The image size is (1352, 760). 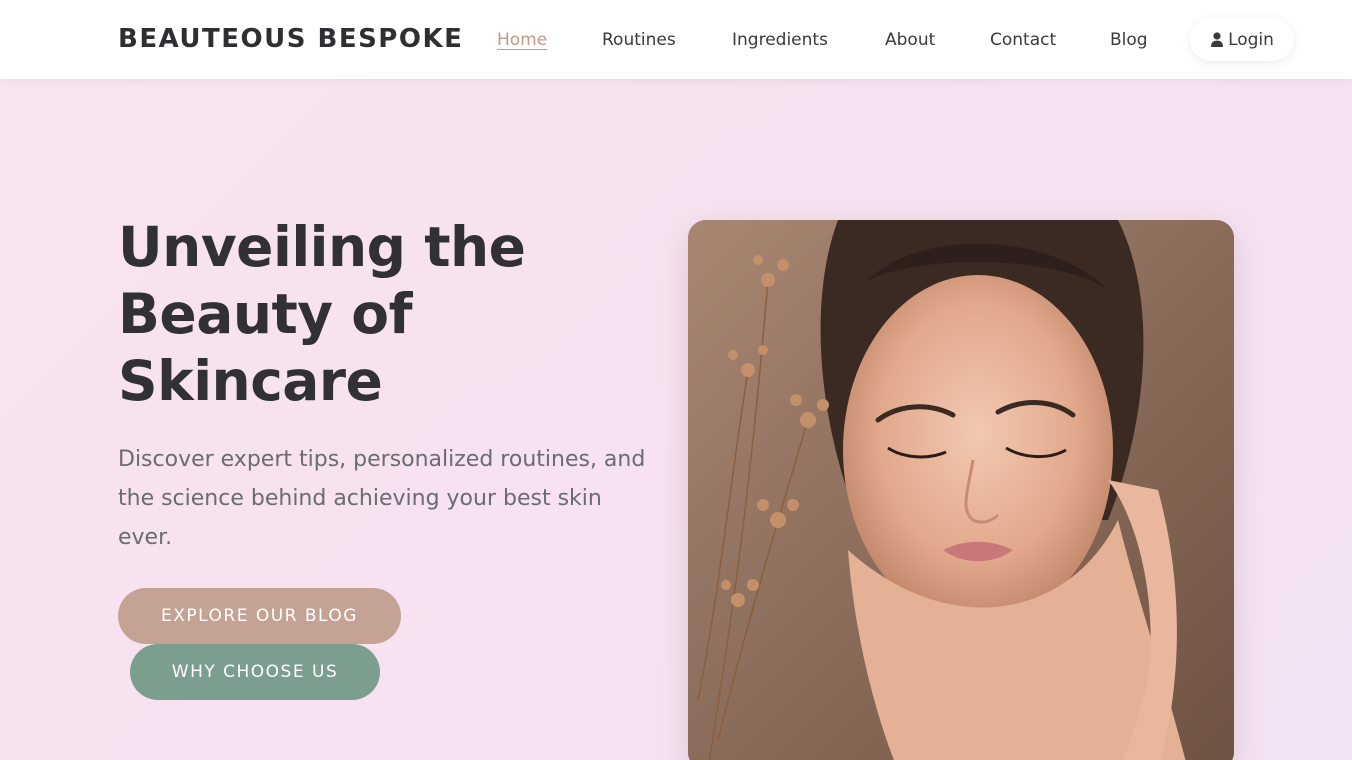 What do you see at coordinates (255, 672) in the screenshot?
I see `why-choose-us-button: WHY CHOOSE US` at bounding box center [255, 672].